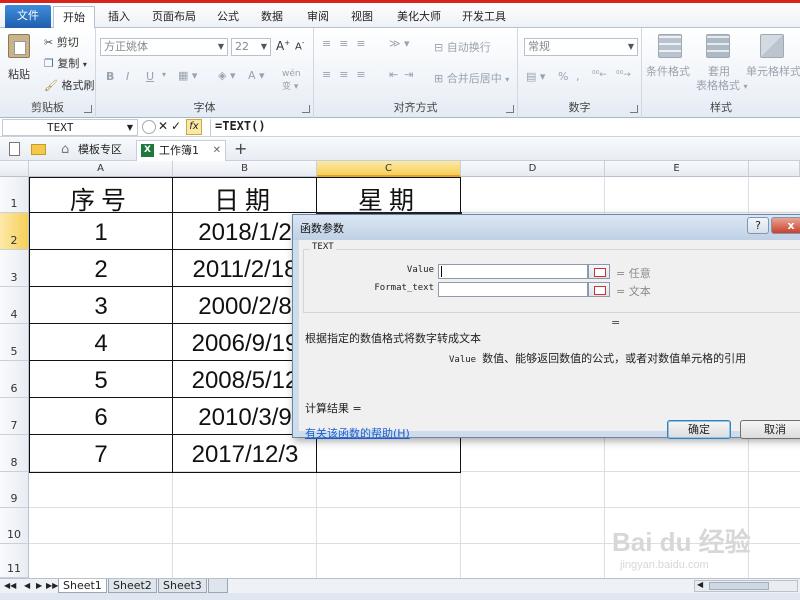  Describe the element at coordinates (746, 586) in the screenshot. I see `horizontal-scrollbar: ◀` at that location.